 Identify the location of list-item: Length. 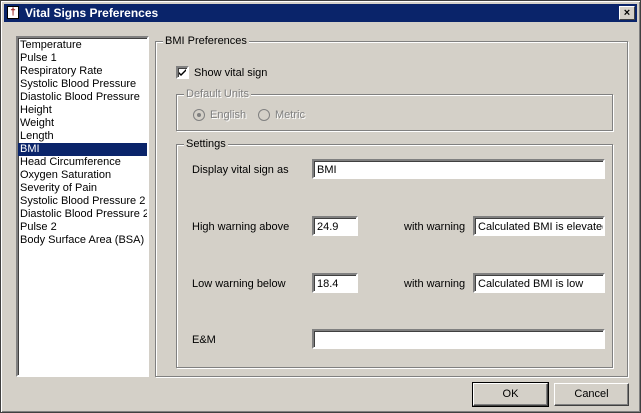
(82, 136).